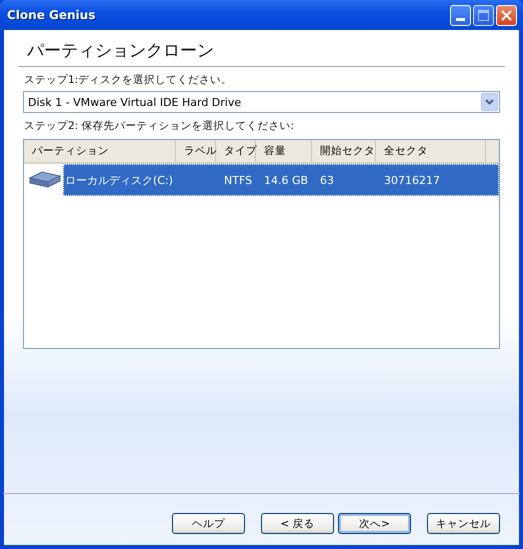 This screenshot has height=549, width=523. What do you see at coordinates (460, 19) in the screenshot?
I see `minimize-icon` at bounding box center [460, 19].